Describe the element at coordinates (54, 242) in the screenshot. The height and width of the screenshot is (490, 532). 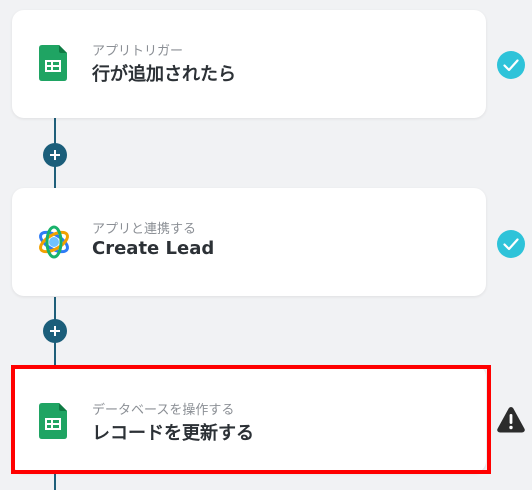
I see `app-logo-icon` at that location.